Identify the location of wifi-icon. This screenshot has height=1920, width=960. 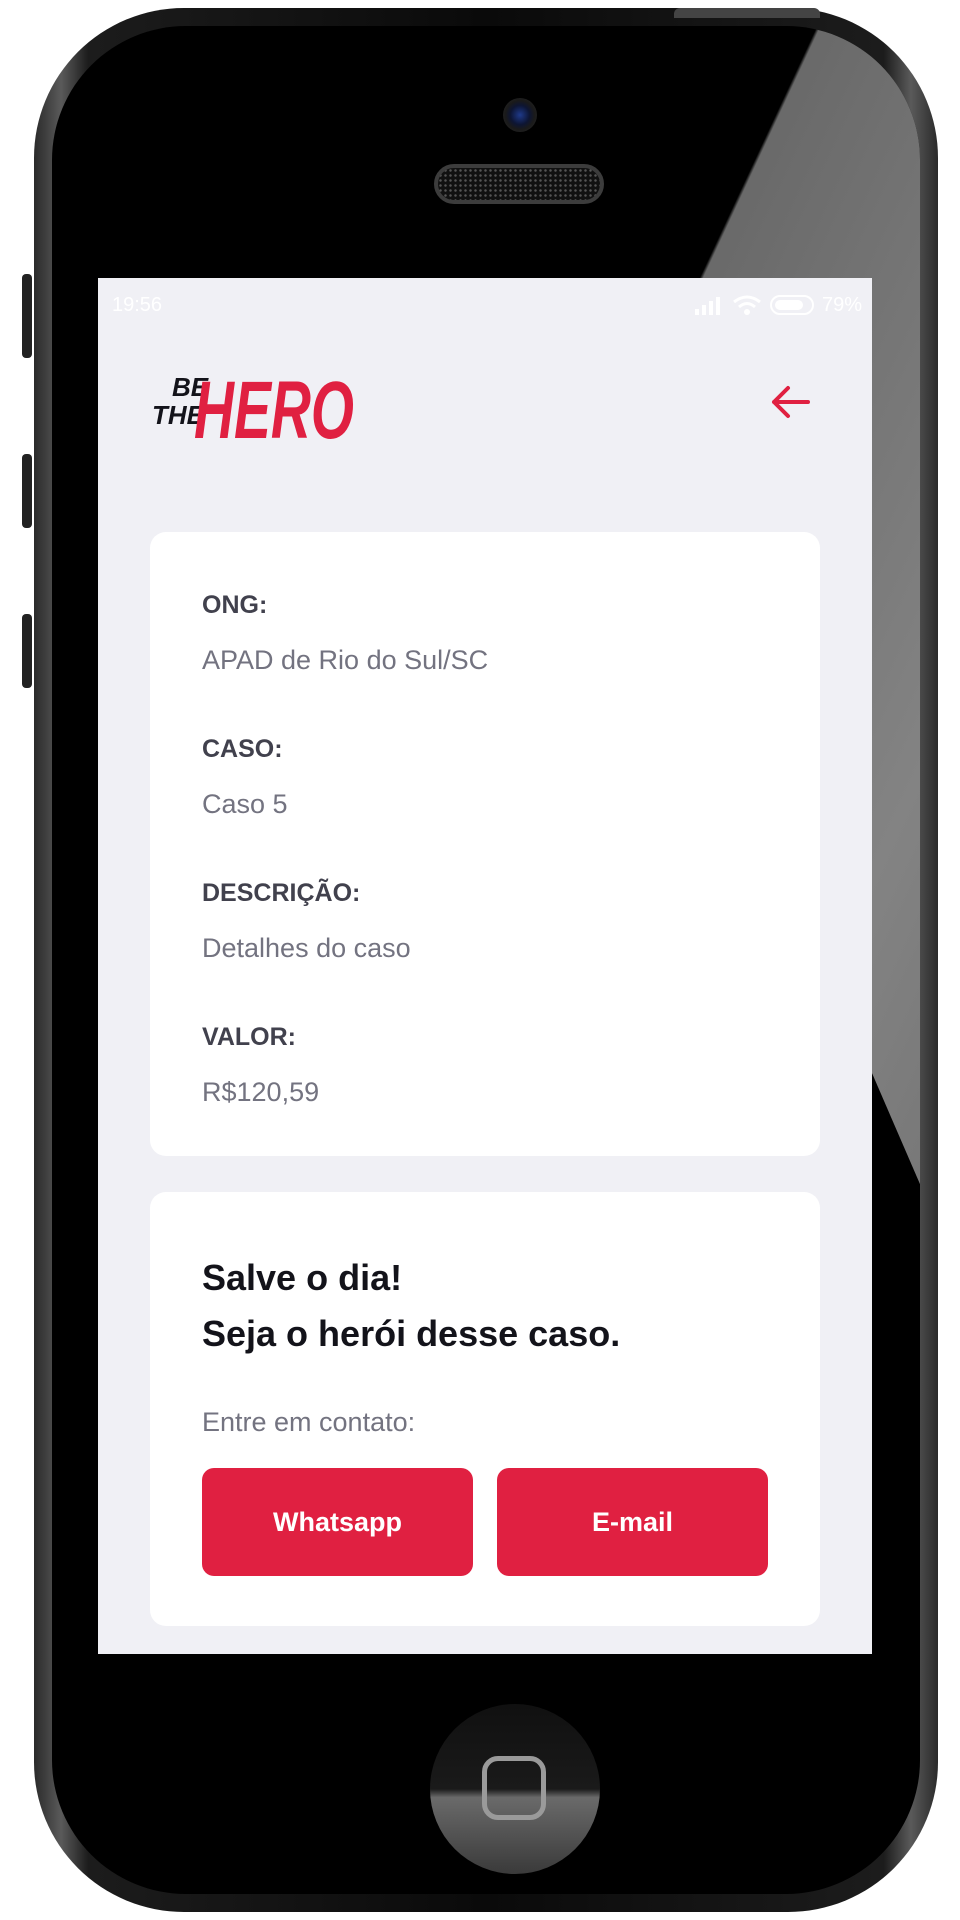
(747, 305).